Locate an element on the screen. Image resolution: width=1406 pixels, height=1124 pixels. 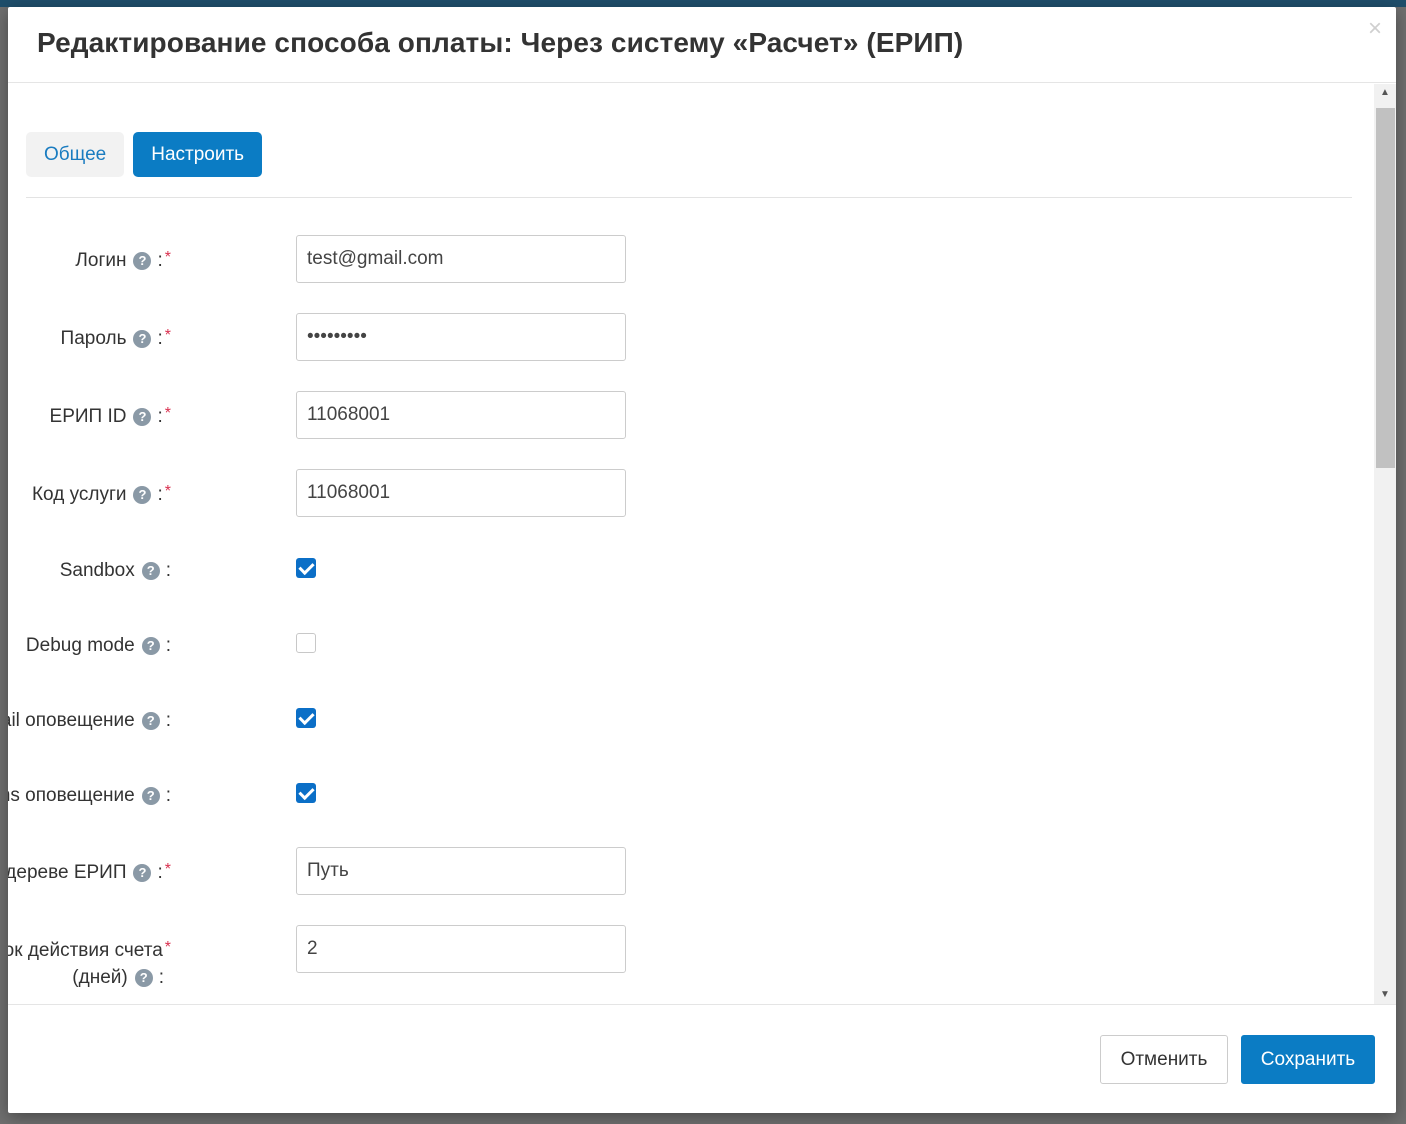
service-code-input is located at coordinates (461, 493).